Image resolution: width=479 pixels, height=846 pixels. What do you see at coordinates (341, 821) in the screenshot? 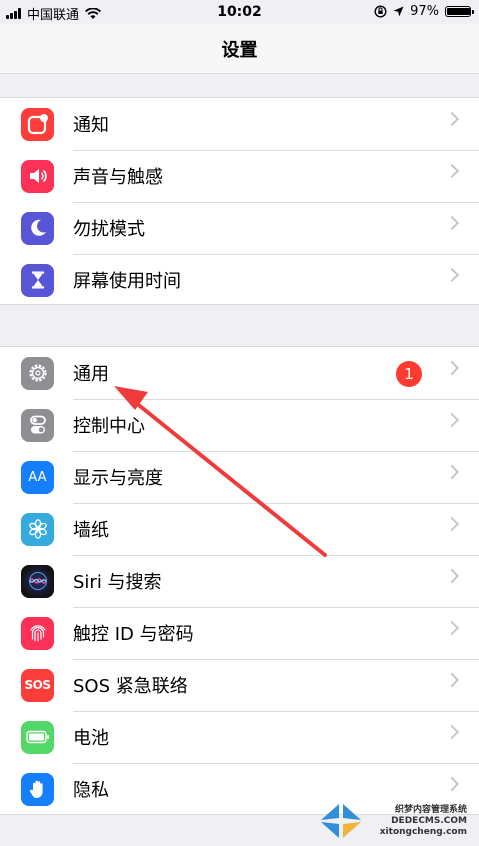
I see `watermark-logo-icon` at bounding box center [341, 821].